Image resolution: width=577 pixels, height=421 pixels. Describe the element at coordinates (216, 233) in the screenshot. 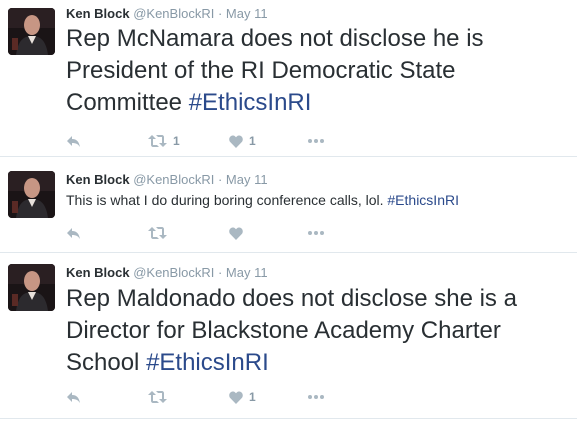

I see `tweet-actions` at that location.